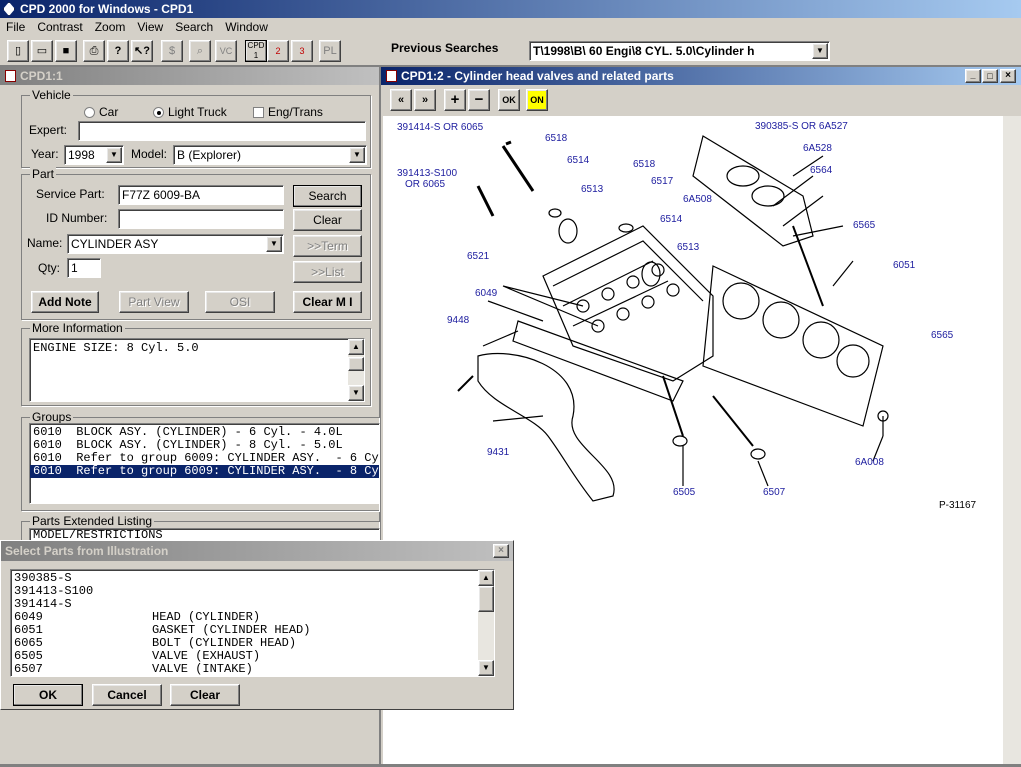 Image resolution: width=1021 pixels, height=767 pixels. Describe the element at coordinates (278, 51) in the screenshot. I see `window-2-icon: 2` at that location.